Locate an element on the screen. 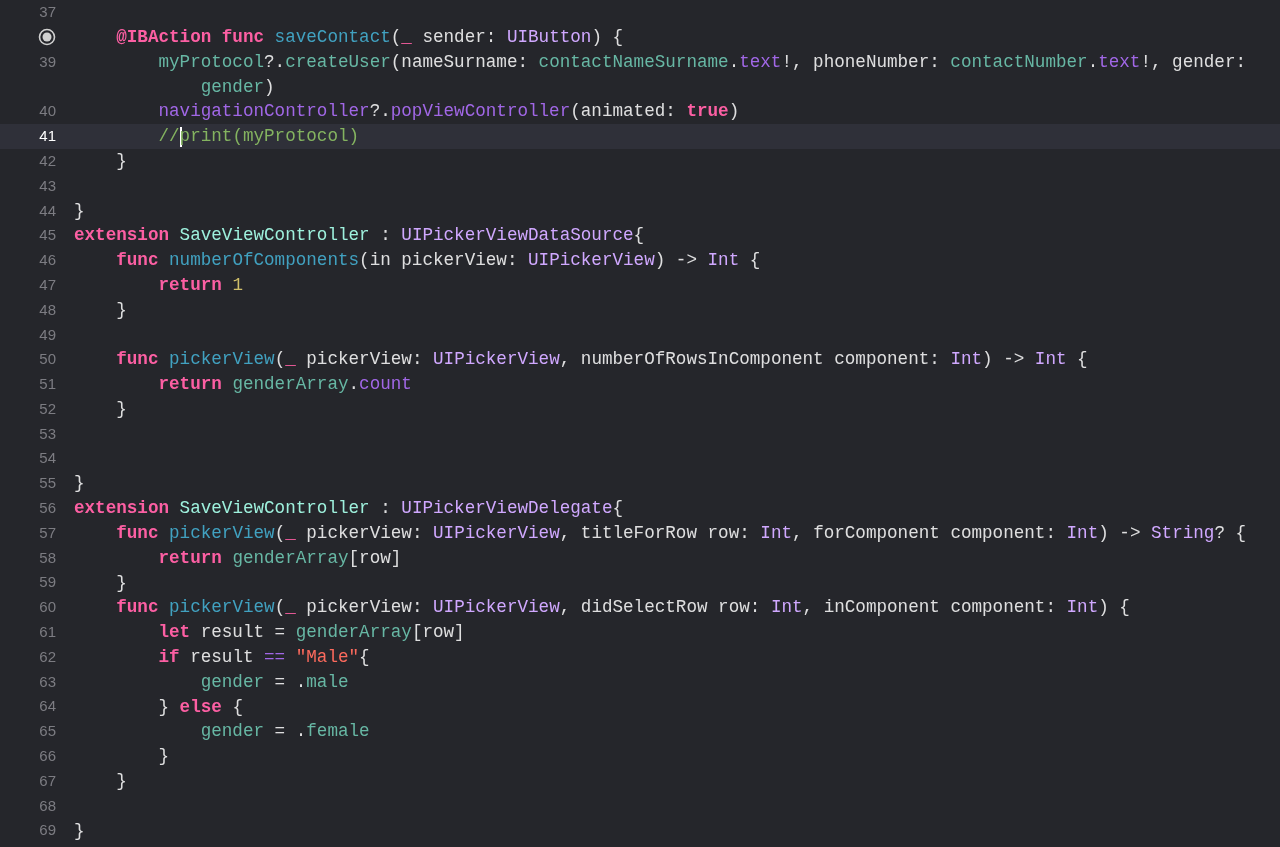  line-number: 63 is located at coordinates (47, 681).